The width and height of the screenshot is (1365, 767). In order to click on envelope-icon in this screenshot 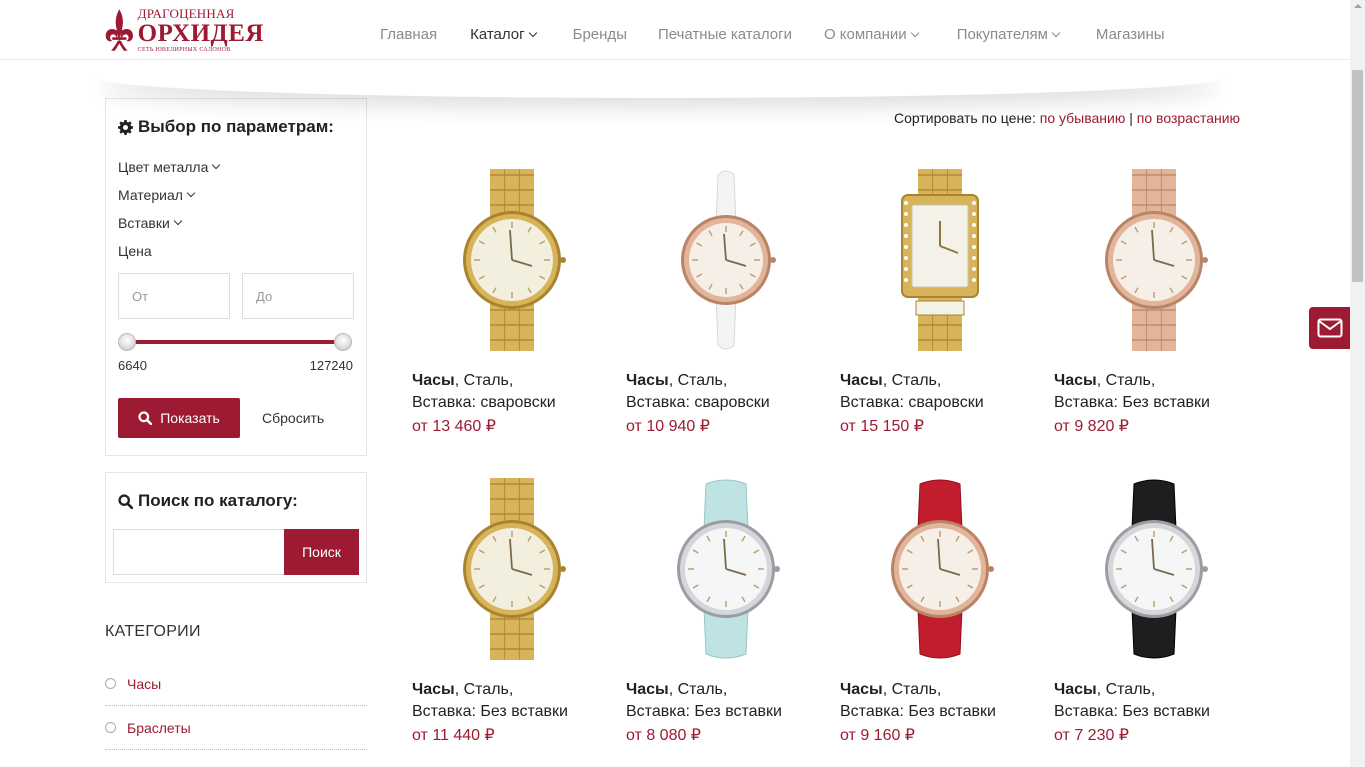, I will do `click(1329, 328)`.